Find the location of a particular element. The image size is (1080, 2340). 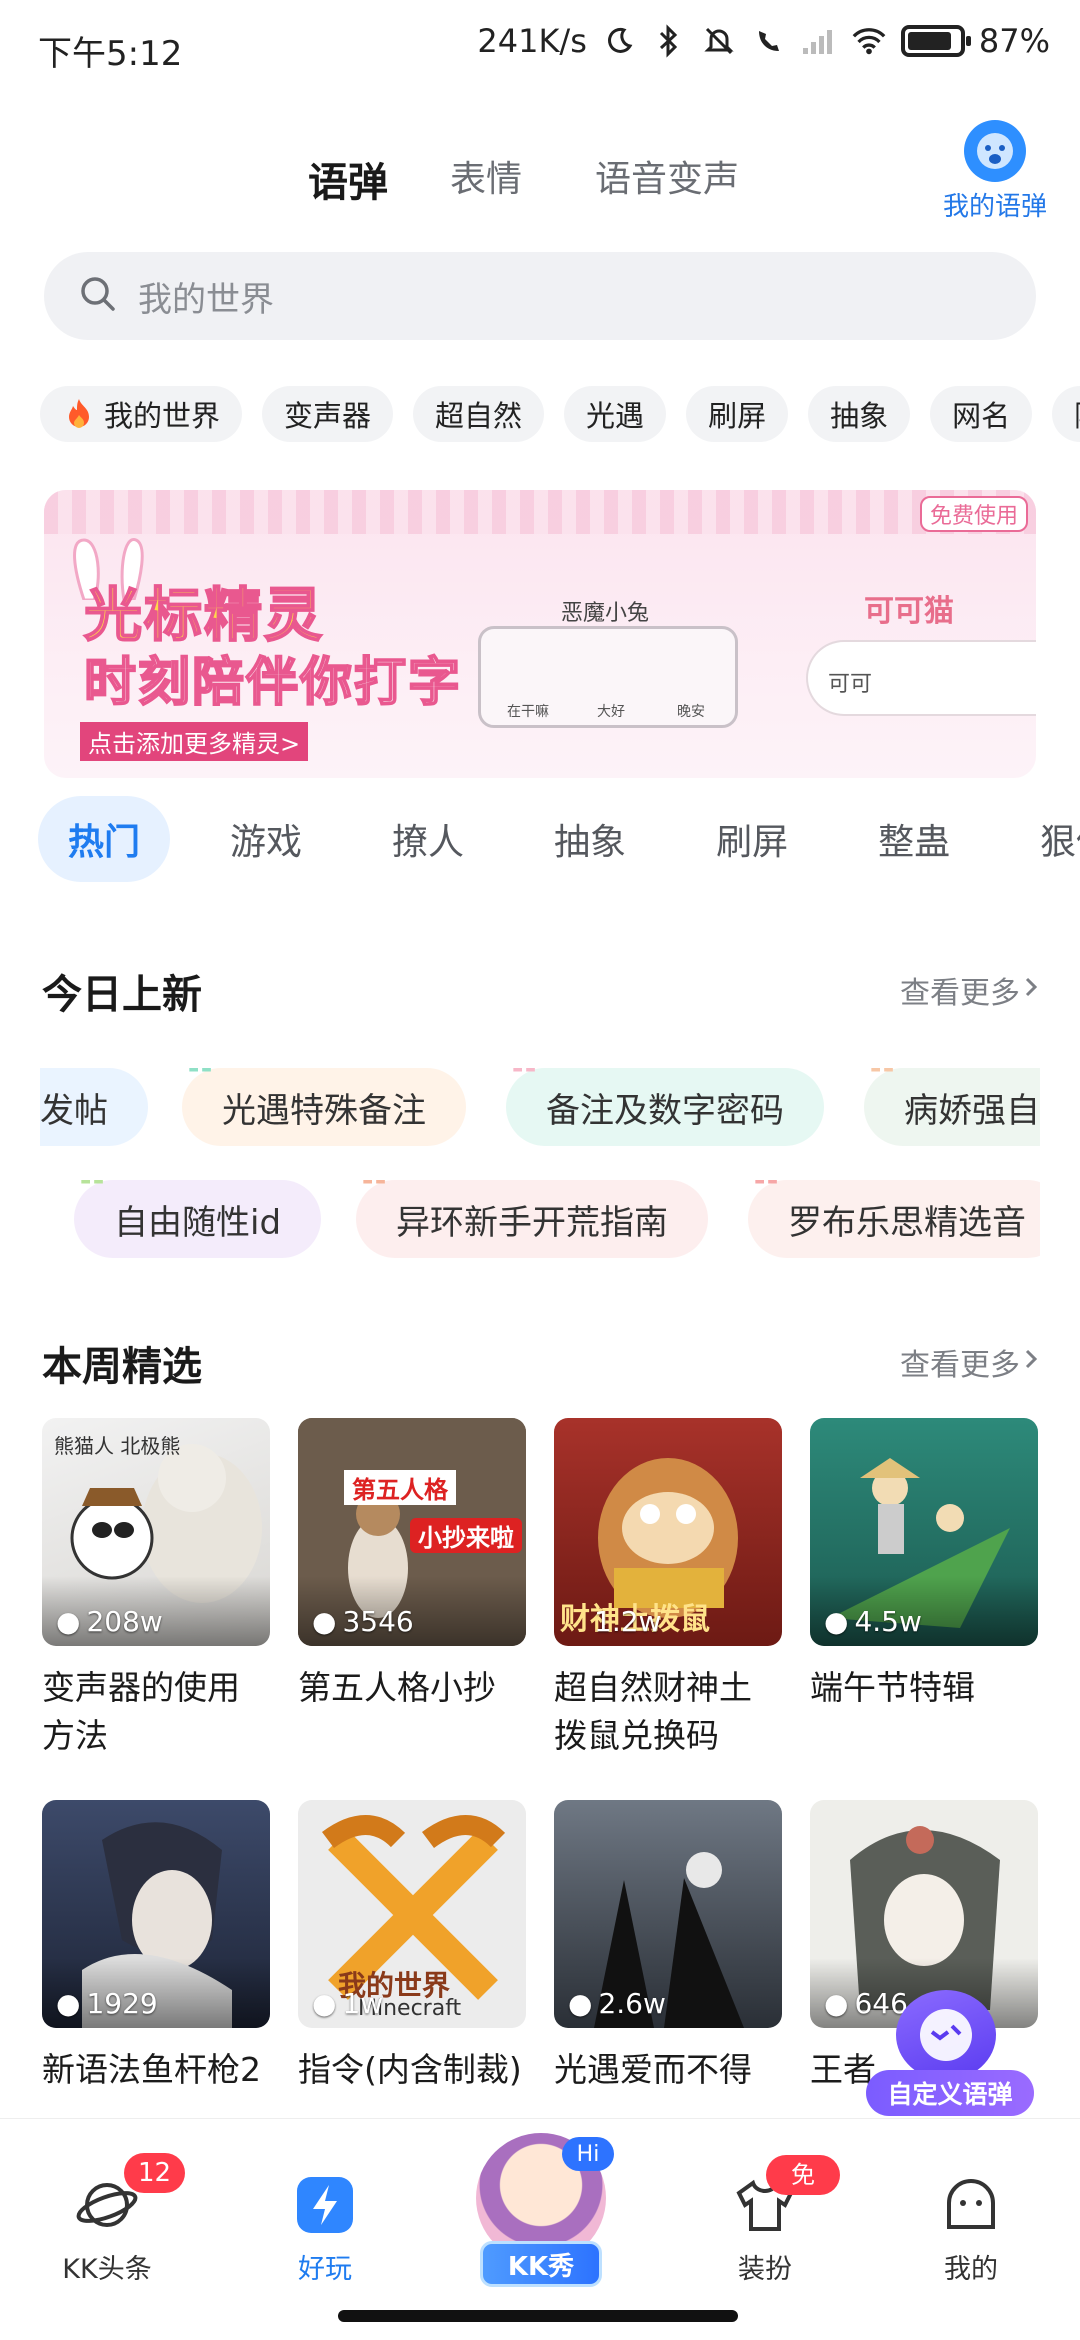

sprite-name: 恶魔小兔 is located at coordinates (605, 613).